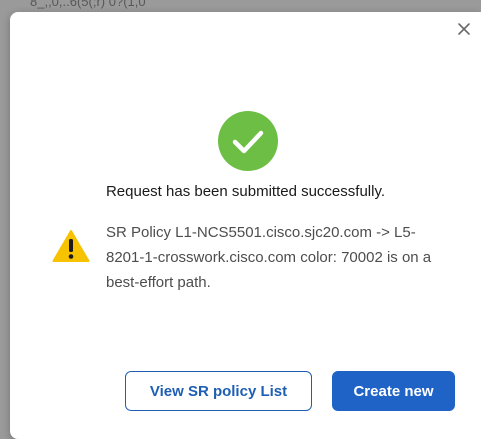 The image size is (481, 439). What do you see at coordinates (71, 246) in the screenshot?
I see `warning-triangle-icon` at bounding box center [71, 246].